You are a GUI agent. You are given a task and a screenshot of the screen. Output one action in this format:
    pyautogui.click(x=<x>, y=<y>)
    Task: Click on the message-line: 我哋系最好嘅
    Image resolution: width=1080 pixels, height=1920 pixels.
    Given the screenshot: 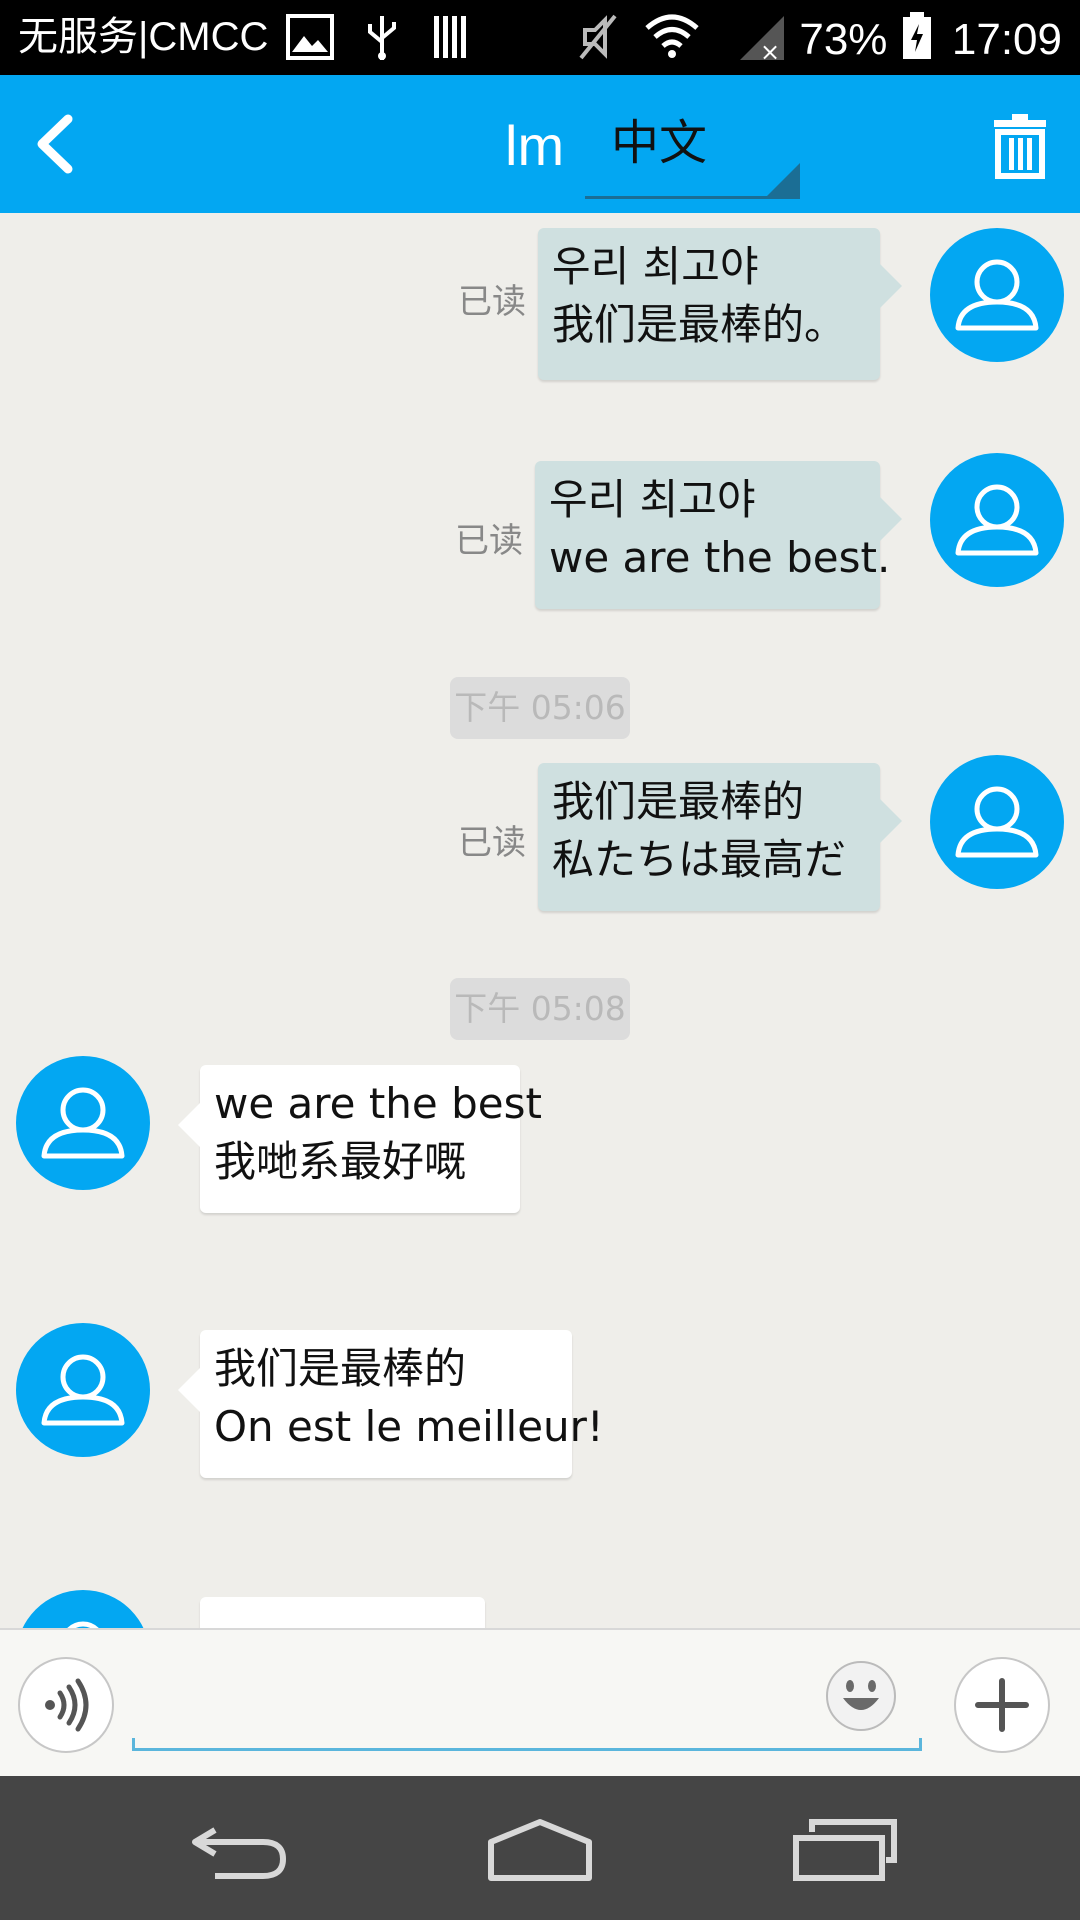 What is the action you would take?
    pyautogui.click(x=340, y=1161)
    